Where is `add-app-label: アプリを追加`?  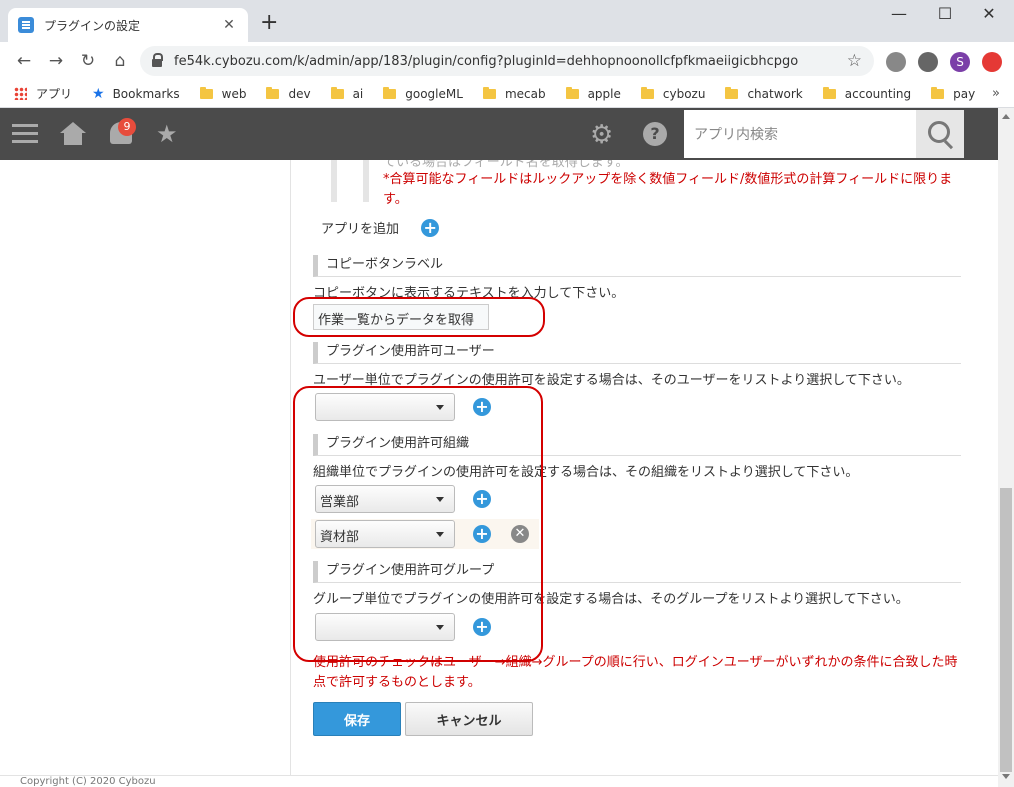
add-app-label: アプリを追加 is located at coordinates (360, 229).